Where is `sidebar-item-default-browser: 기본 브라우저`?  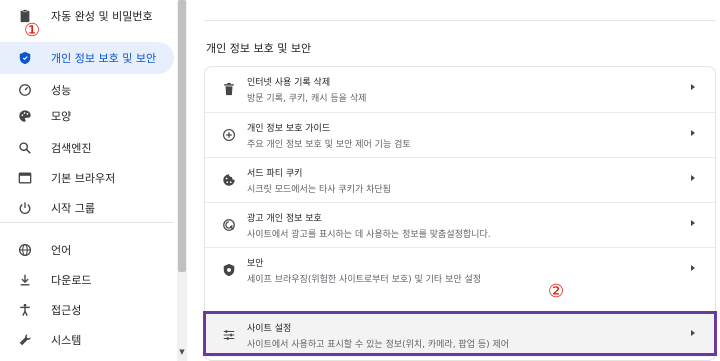
sidebar-item-default-browser: 기본 브라우저 is located at coordinates (87, 178).